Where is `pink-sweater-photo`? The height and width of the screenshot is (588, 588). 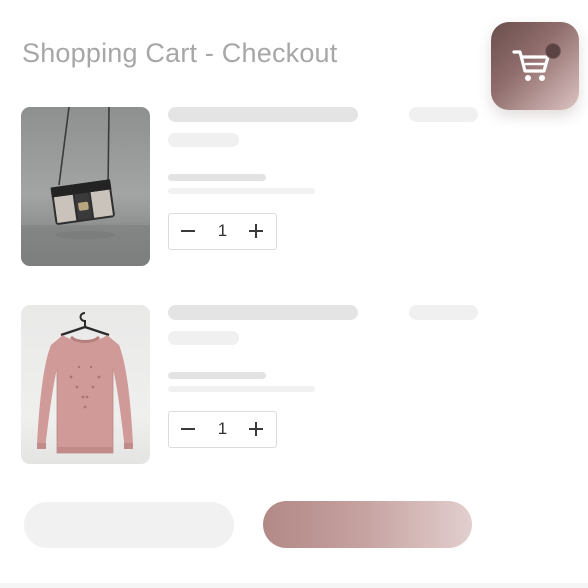 pink-sweater-photo is located at coordinates (85, 383).